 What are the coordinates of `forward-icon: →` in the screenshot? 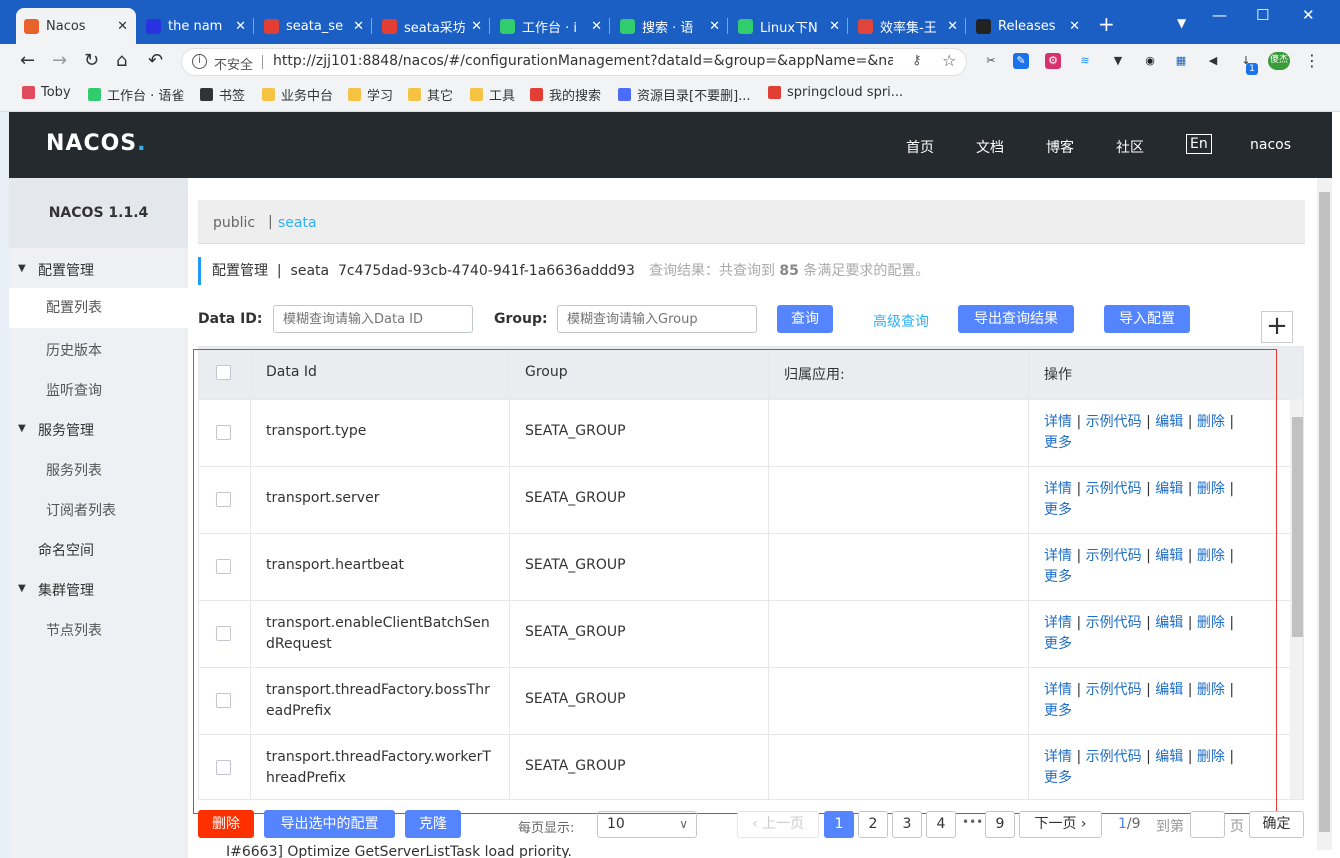 It's located at (59, 61).